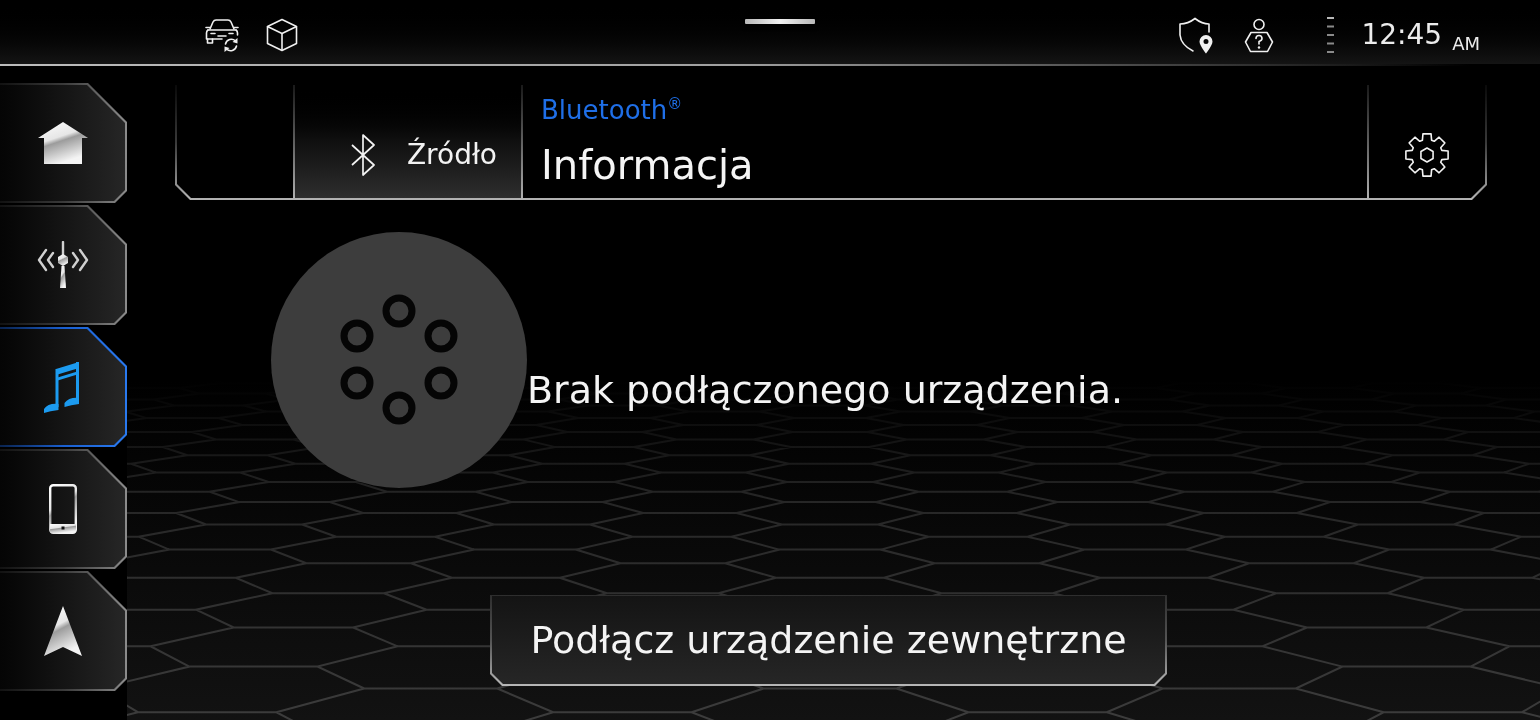 Image resolution: width=1540 pixels, height=720 pixels. Describe the element at coordinates (1196, 35) in the screenshot. I see `shield-pin-icon` at that location.